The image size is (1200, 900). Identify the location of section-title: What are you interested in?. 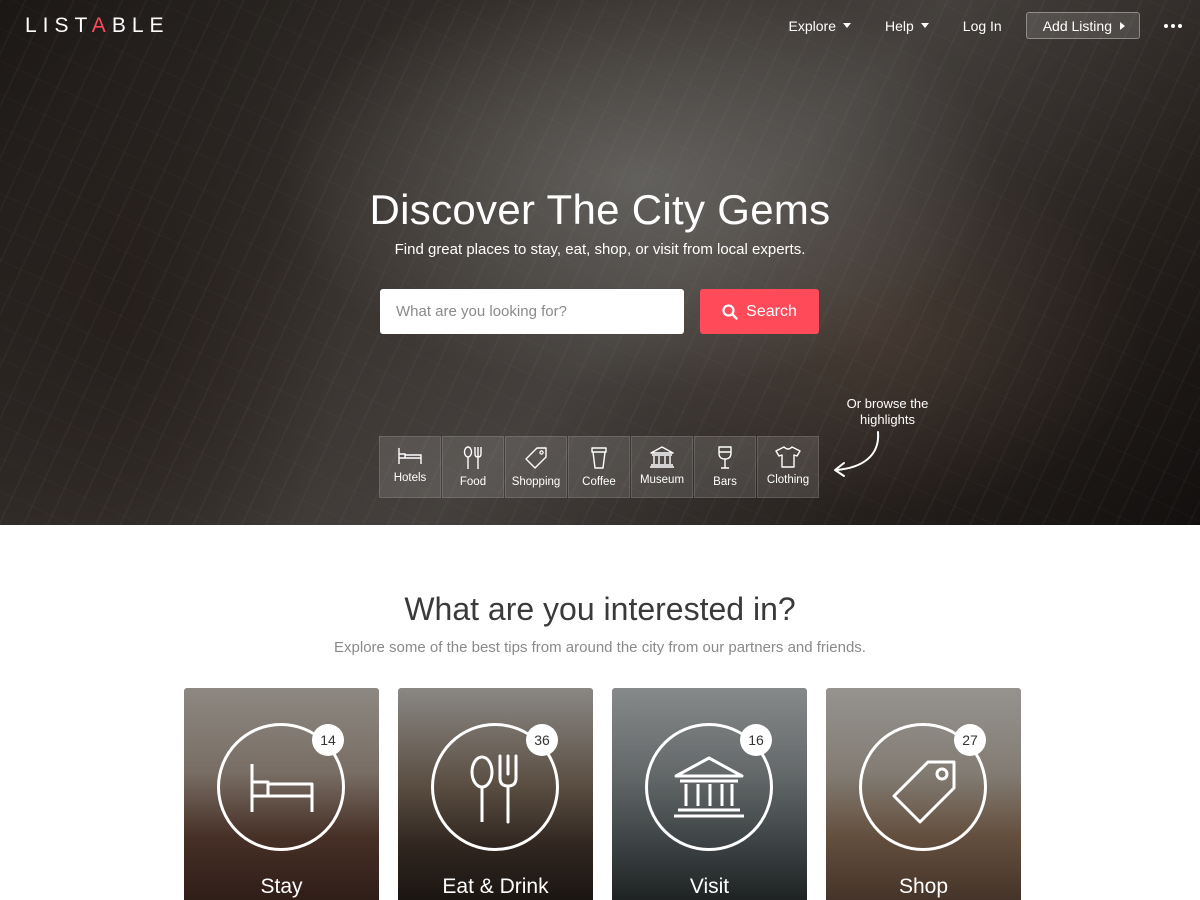
(600, 609).